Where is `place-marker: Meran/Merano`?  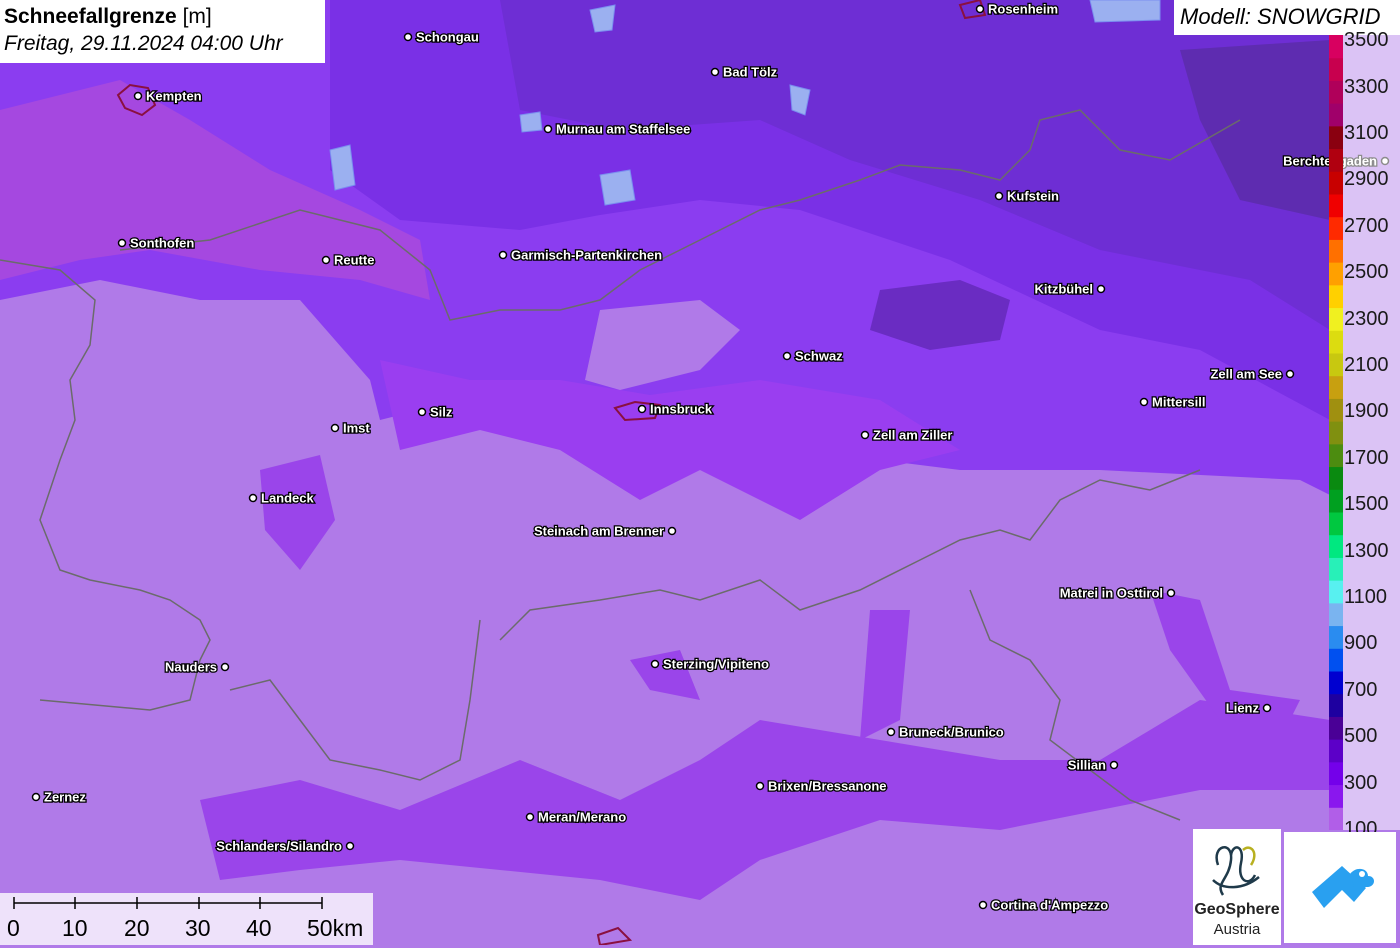
place-marker: Meran/Merano is located at coordinates (576, 817).